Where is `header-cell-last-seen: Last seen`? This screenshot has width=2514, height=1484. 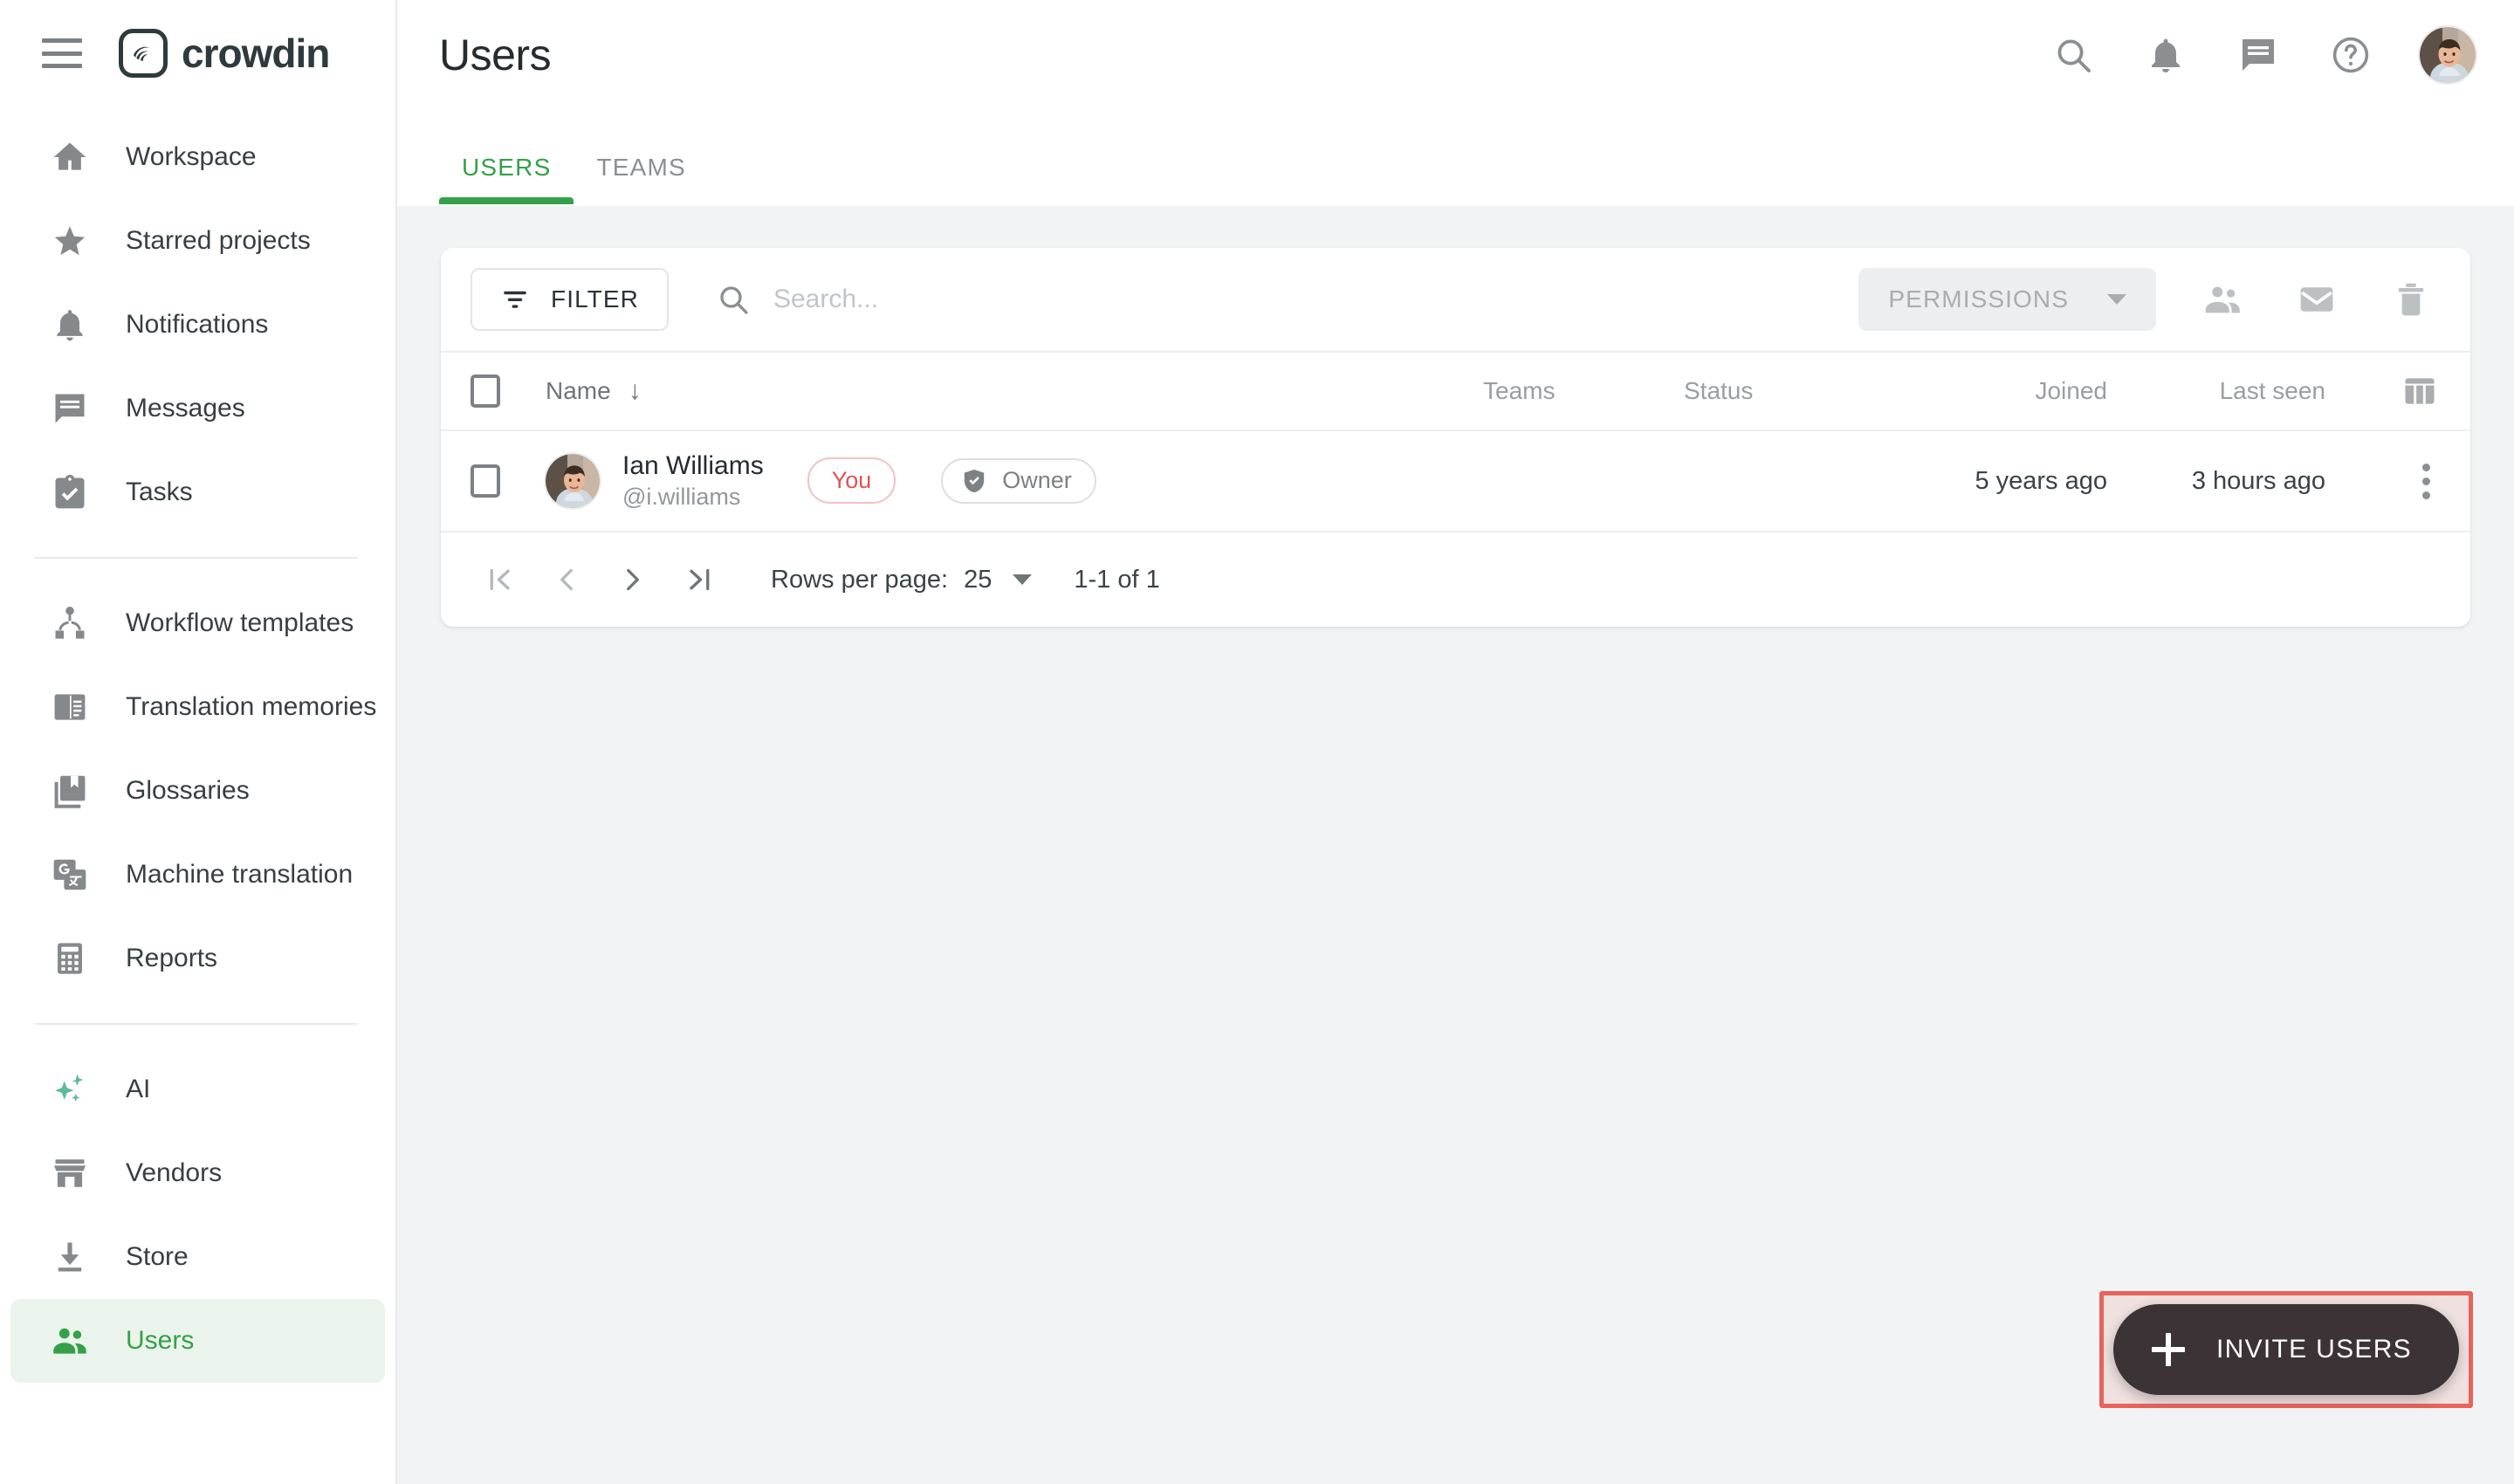
header-cell-last-seen: Last seen is located at coordinates (2216, 391).